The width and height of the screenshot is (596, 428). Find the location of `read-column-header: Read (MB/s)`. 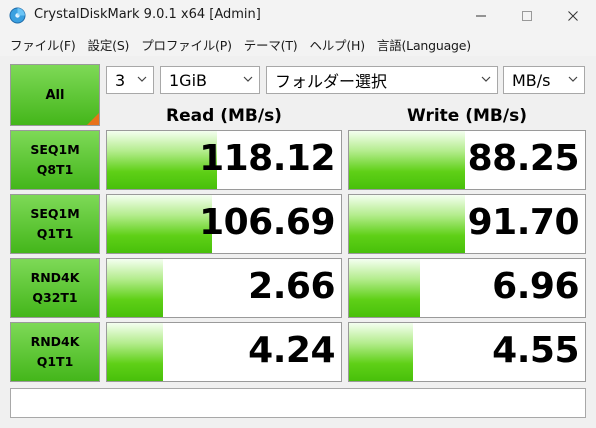

read-column-header: Read (MB/s) is located at coordinates (224, 116).